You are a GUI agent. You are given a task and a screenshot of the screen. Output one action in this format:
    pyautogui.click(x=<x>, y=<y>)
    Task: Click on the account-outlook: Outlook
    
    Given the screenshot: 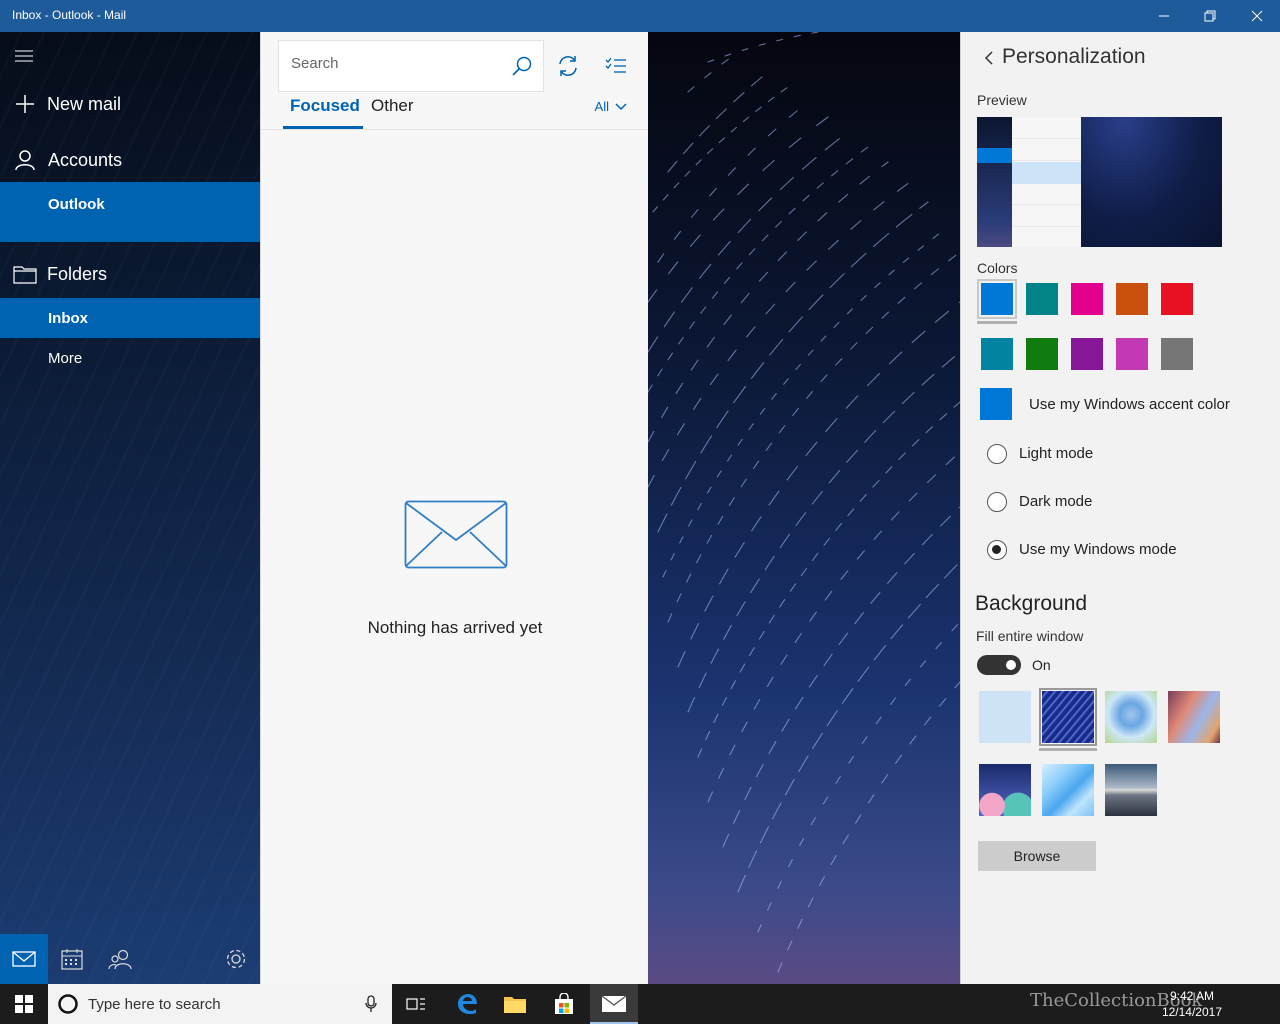 What is the action you would take?
    pyautogui.click(x=130, y=212)
    